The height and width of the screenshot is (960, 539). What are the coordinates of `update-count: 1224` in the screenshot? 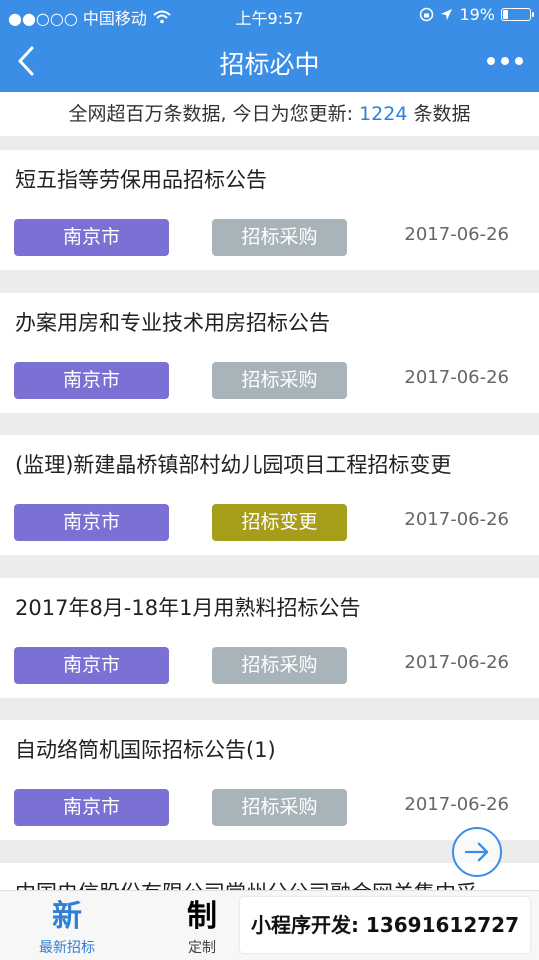 It's located at (383, 114).